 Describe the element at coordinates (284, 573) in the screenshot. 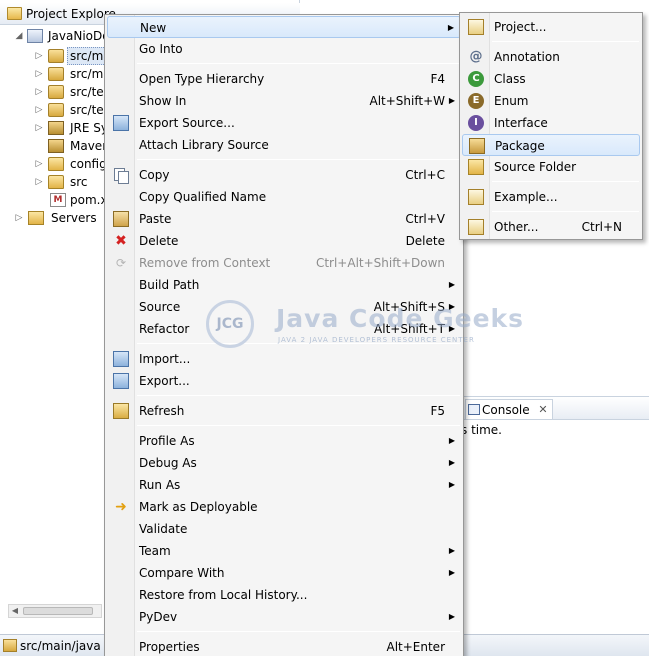

I see `menu-item-compare-with: Compare With ▶` at that location.